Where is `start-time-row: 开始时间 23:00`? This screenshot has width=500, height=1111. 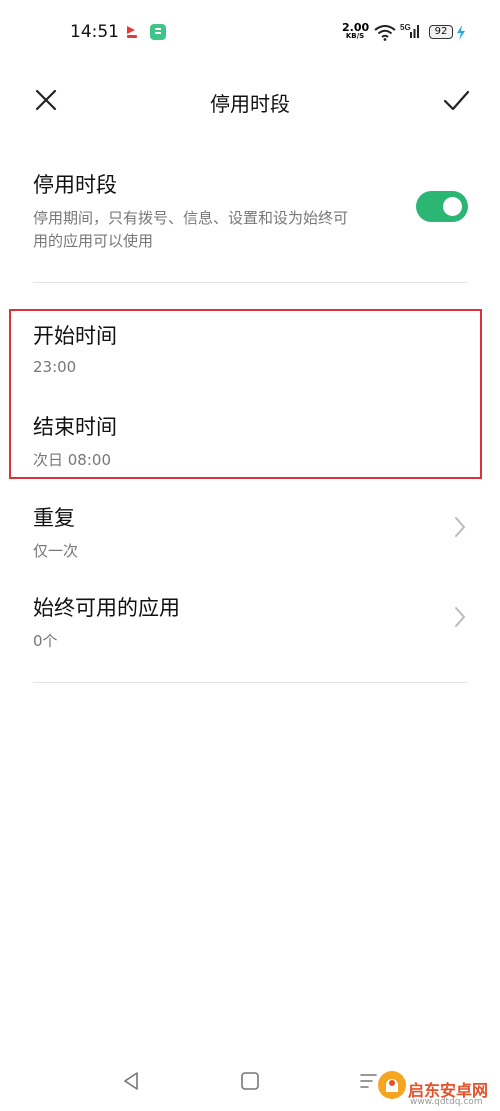
start-time-row: 开始时间 23:00 is located at coordinates (250, 351).